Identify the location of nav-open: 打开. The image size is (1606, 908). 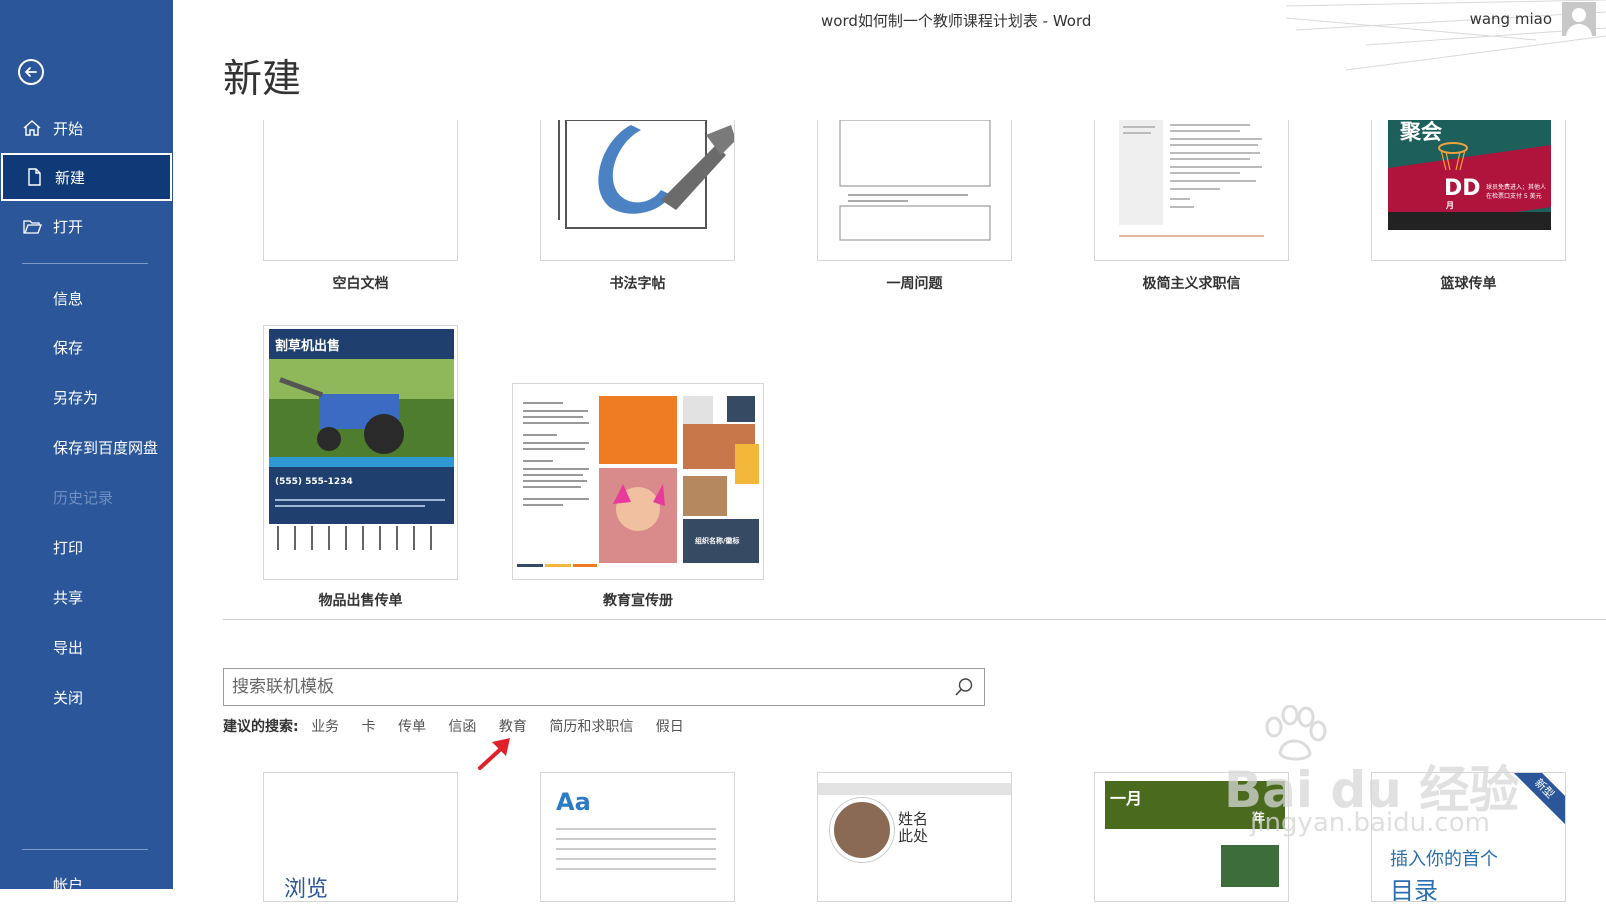
(86, 226).